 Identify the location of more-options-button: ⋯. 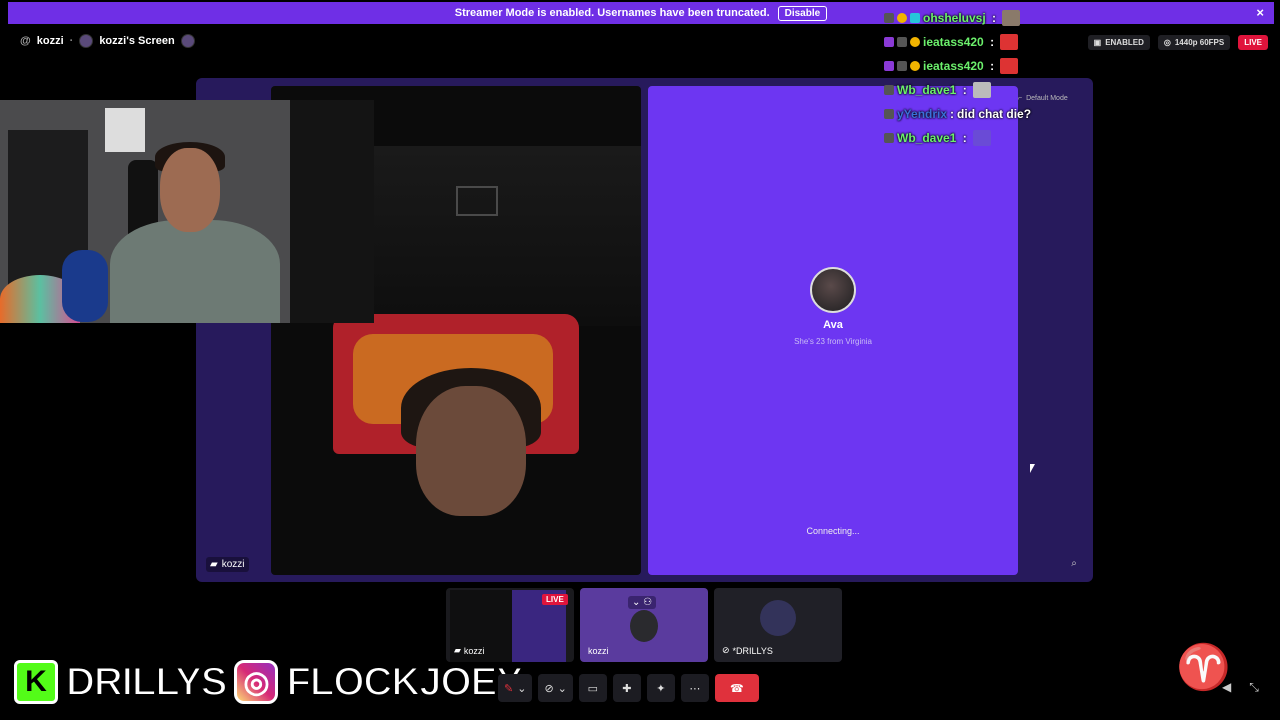
(694, 688).